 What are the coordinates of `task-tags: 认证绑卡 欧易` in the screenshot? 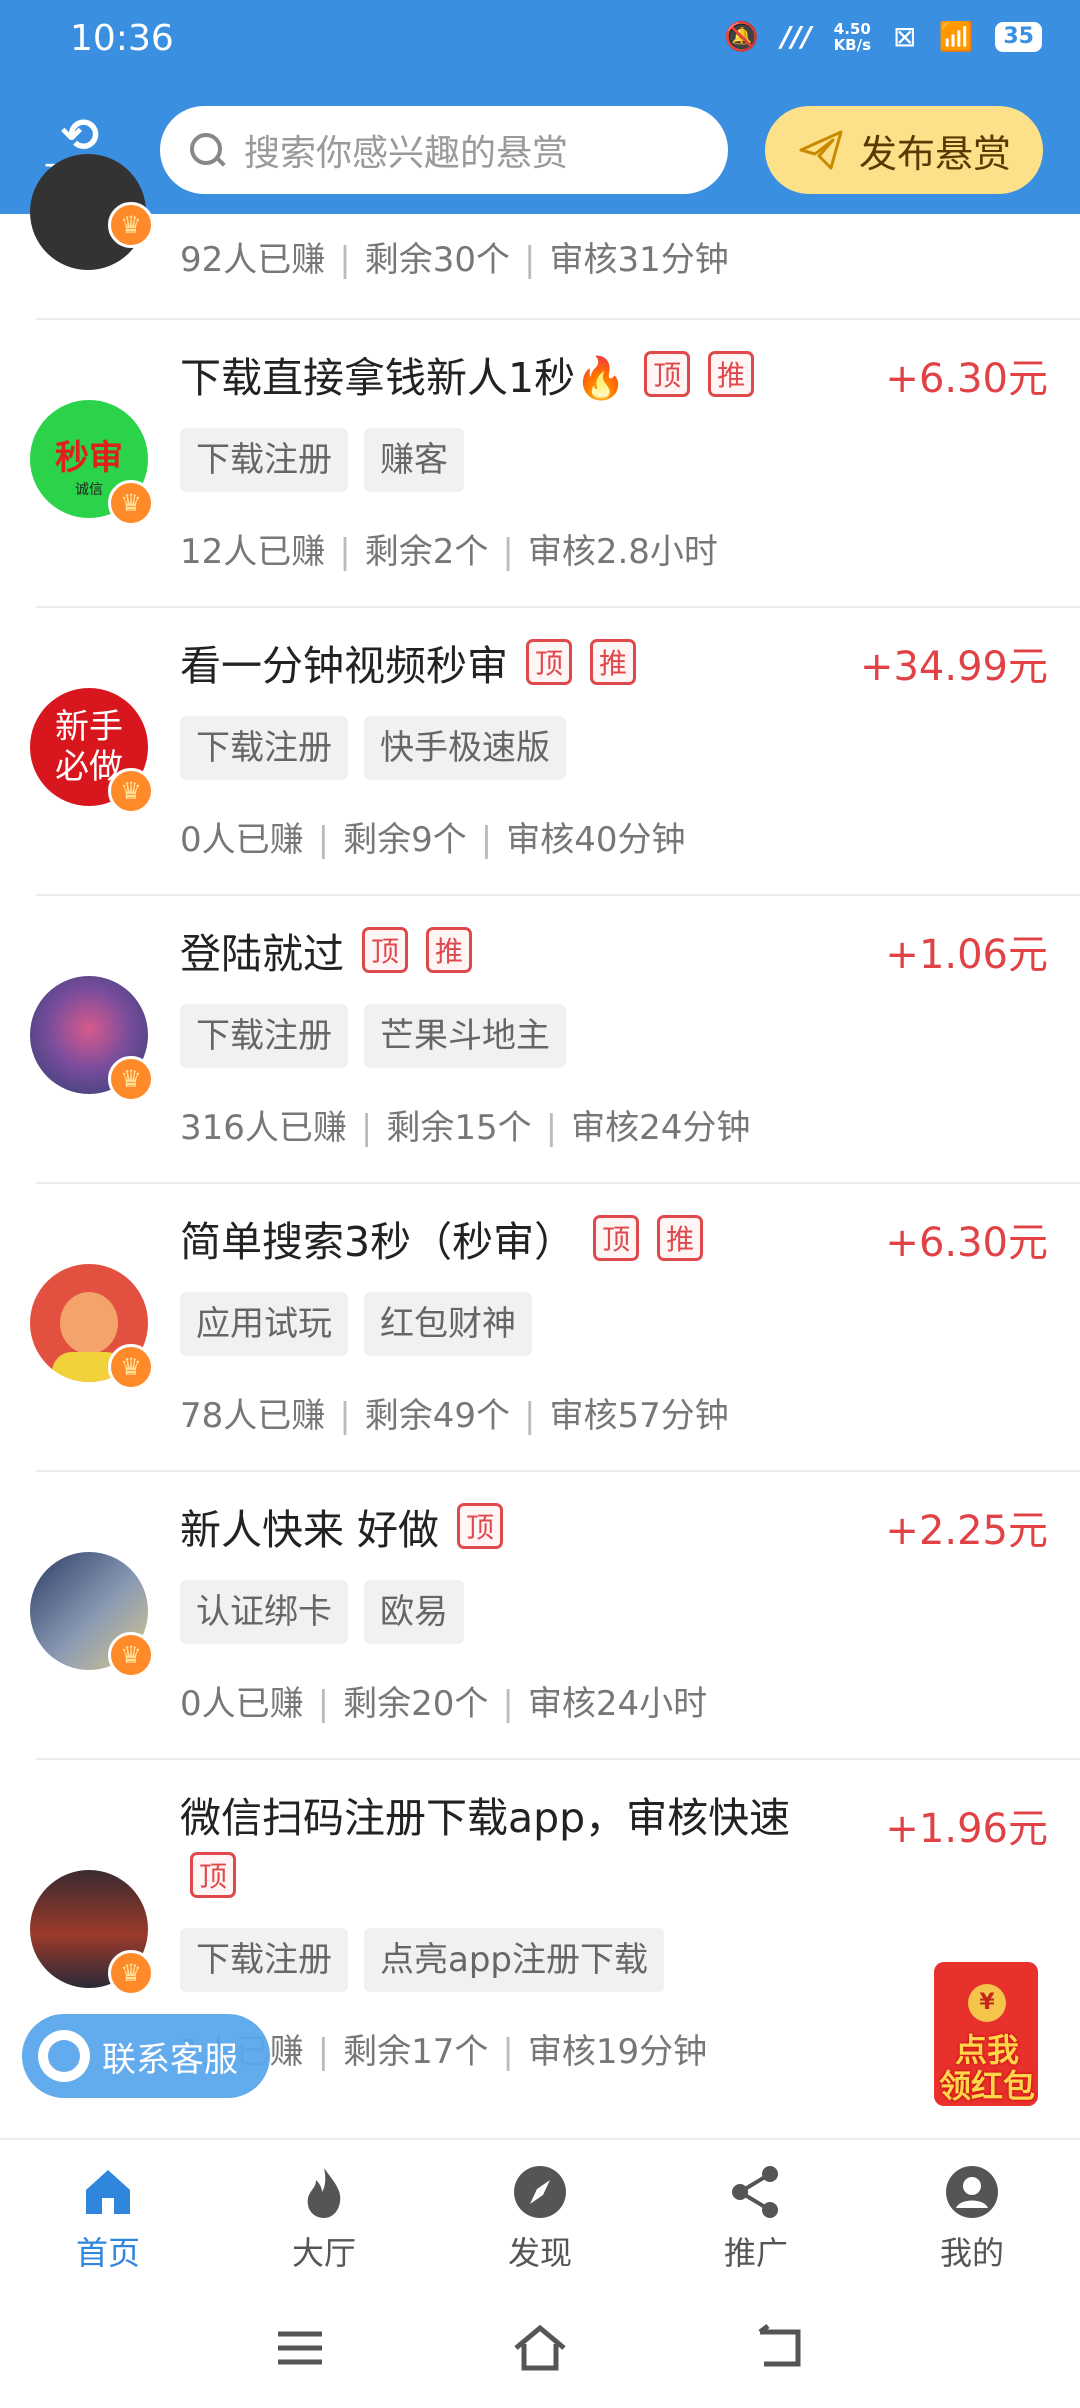 It's located at (322, 1612).